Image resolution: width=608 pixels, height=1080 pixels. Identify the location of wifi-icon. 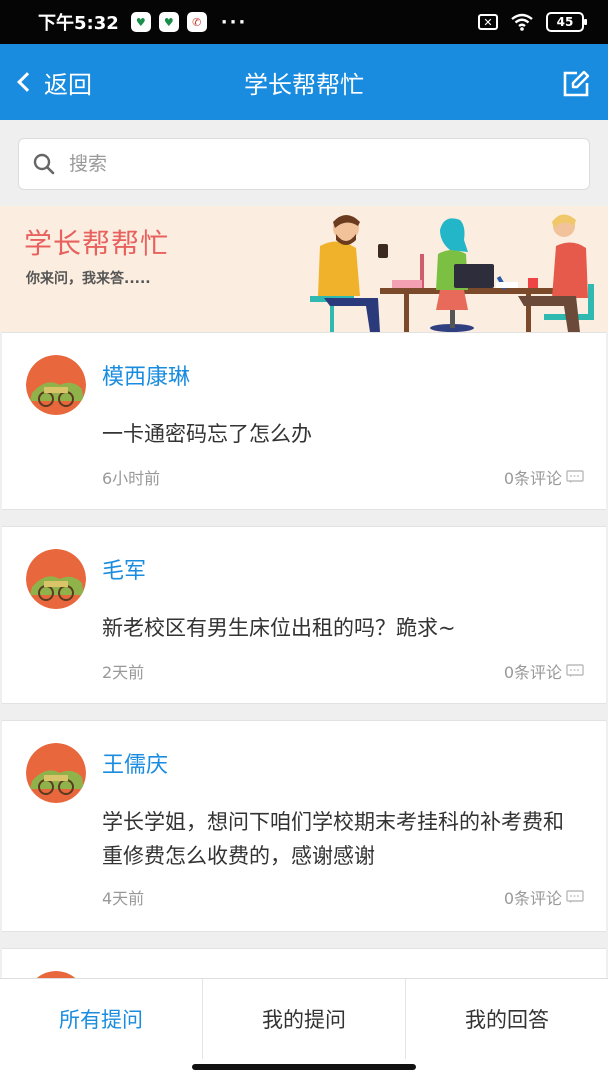
(522, 22).